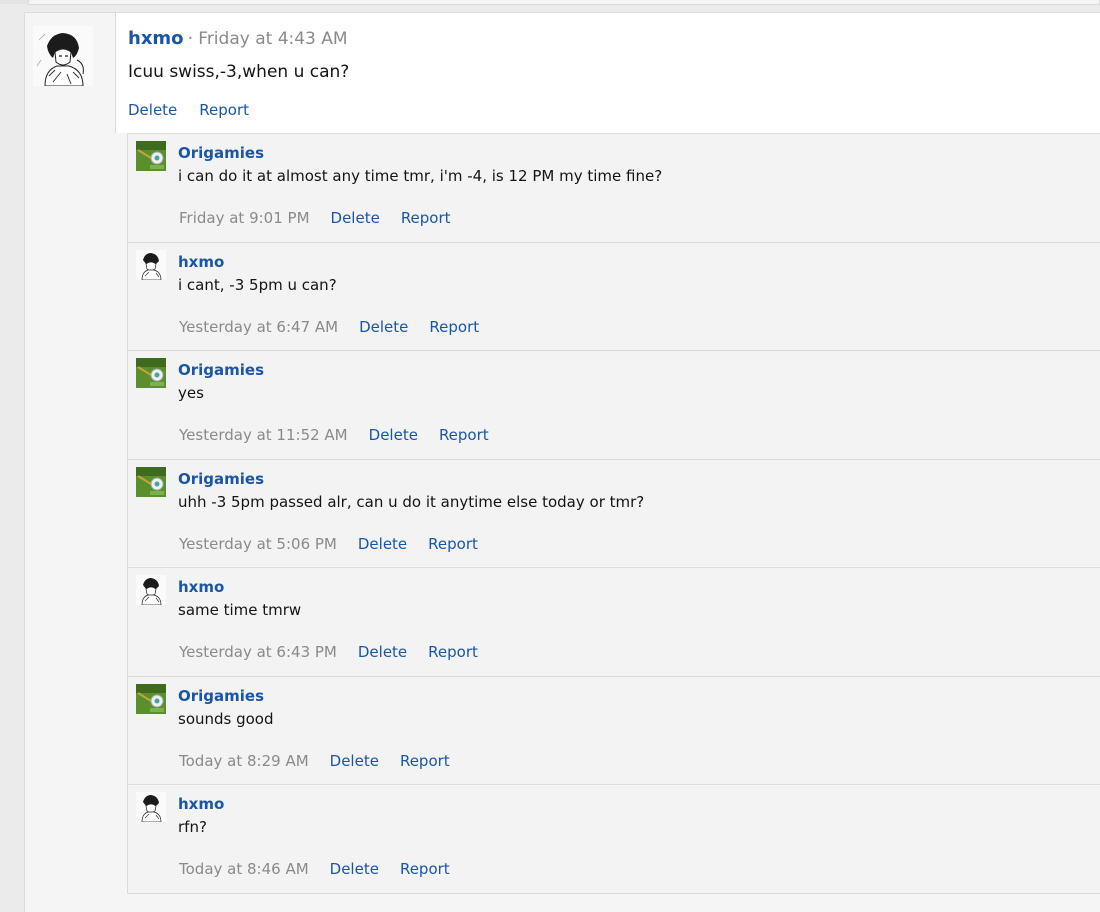 Image resolution: width=1100 pixels, height=912 pixels. I want to click on comment-timestamp: Today at 8:29 AM, so click(244, 761).